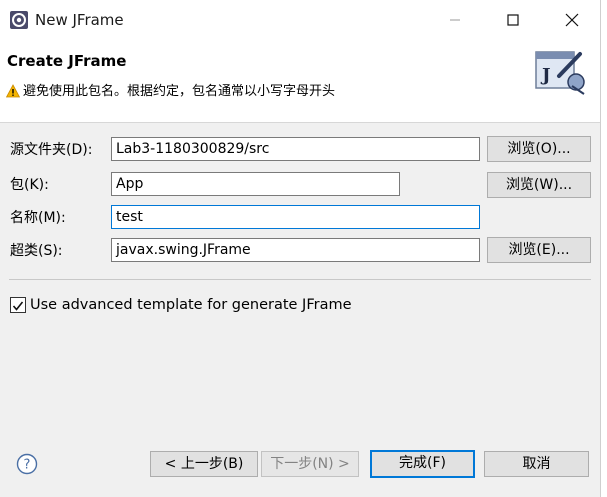  What do you see at coordinates (295, 250) in the screenshot?
I see `superclass-field: javax.swing.JFrame` at bounding box center [295, 250].